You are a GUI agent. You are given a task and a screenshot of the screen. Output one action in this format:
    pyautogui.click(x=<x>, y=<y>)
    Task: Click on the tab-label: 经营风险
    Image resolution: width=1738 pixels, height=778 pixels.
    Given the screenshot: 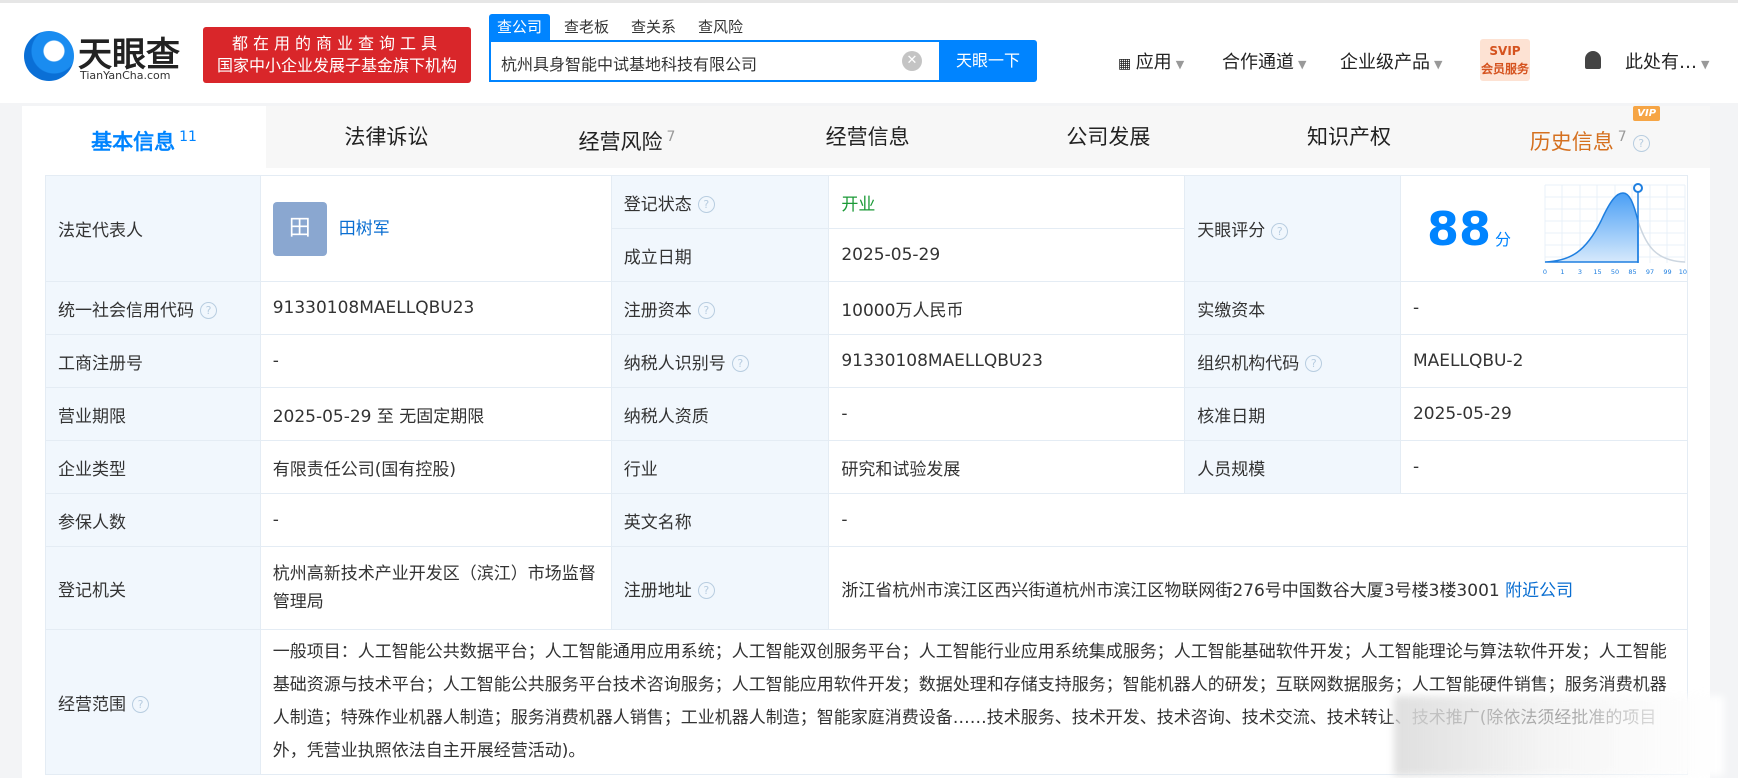 What is the action you would take?
    pyautogui.click(x=620, y=142)
    